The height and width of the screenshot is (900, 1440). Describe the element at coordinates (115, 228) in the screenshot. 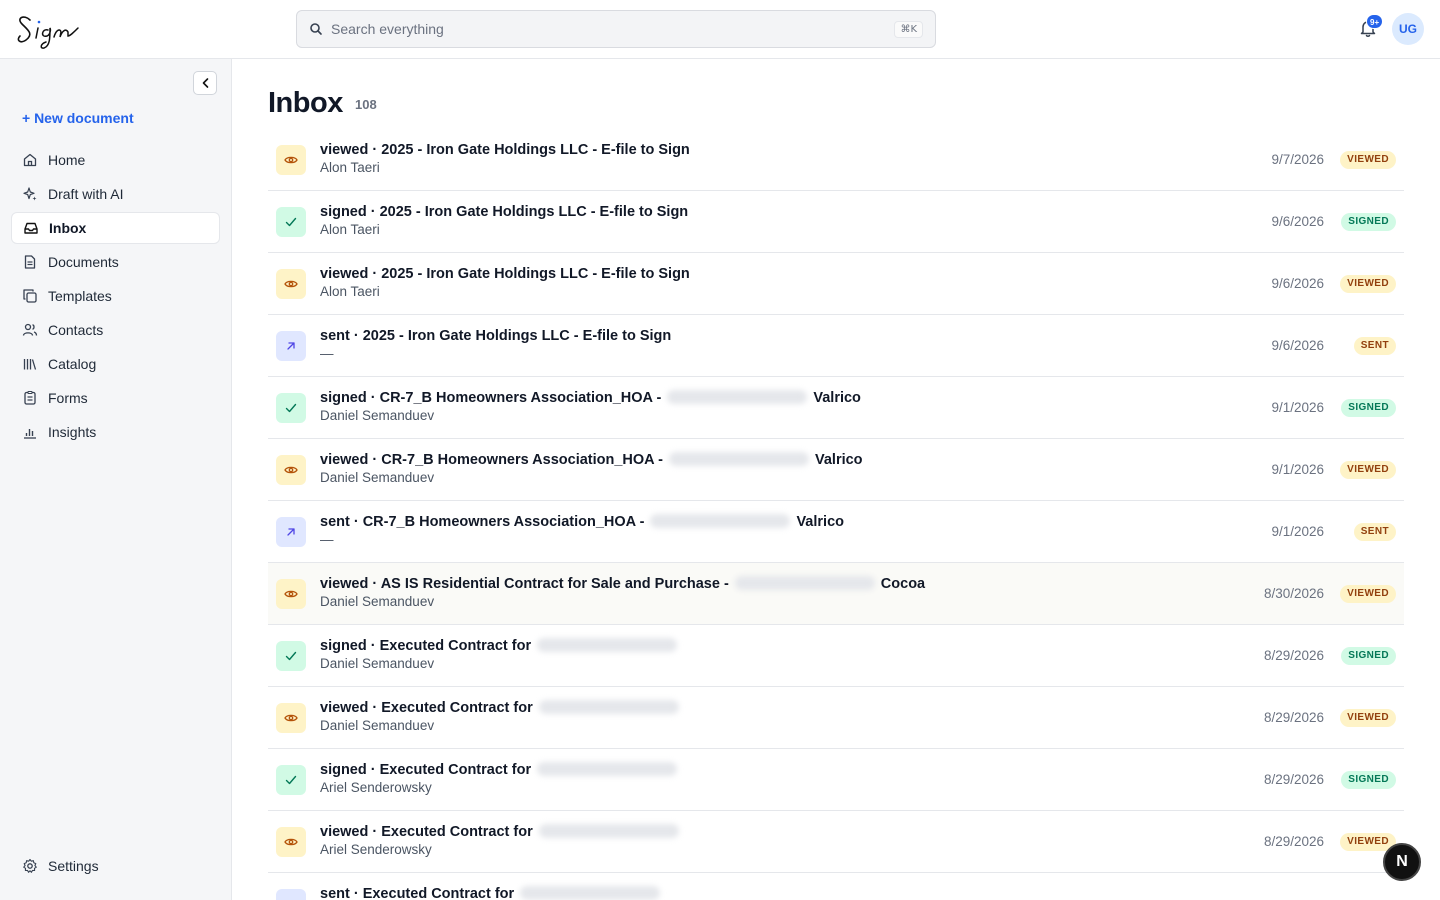

I see `sidebar-item-inbox: Inbox` at that location.